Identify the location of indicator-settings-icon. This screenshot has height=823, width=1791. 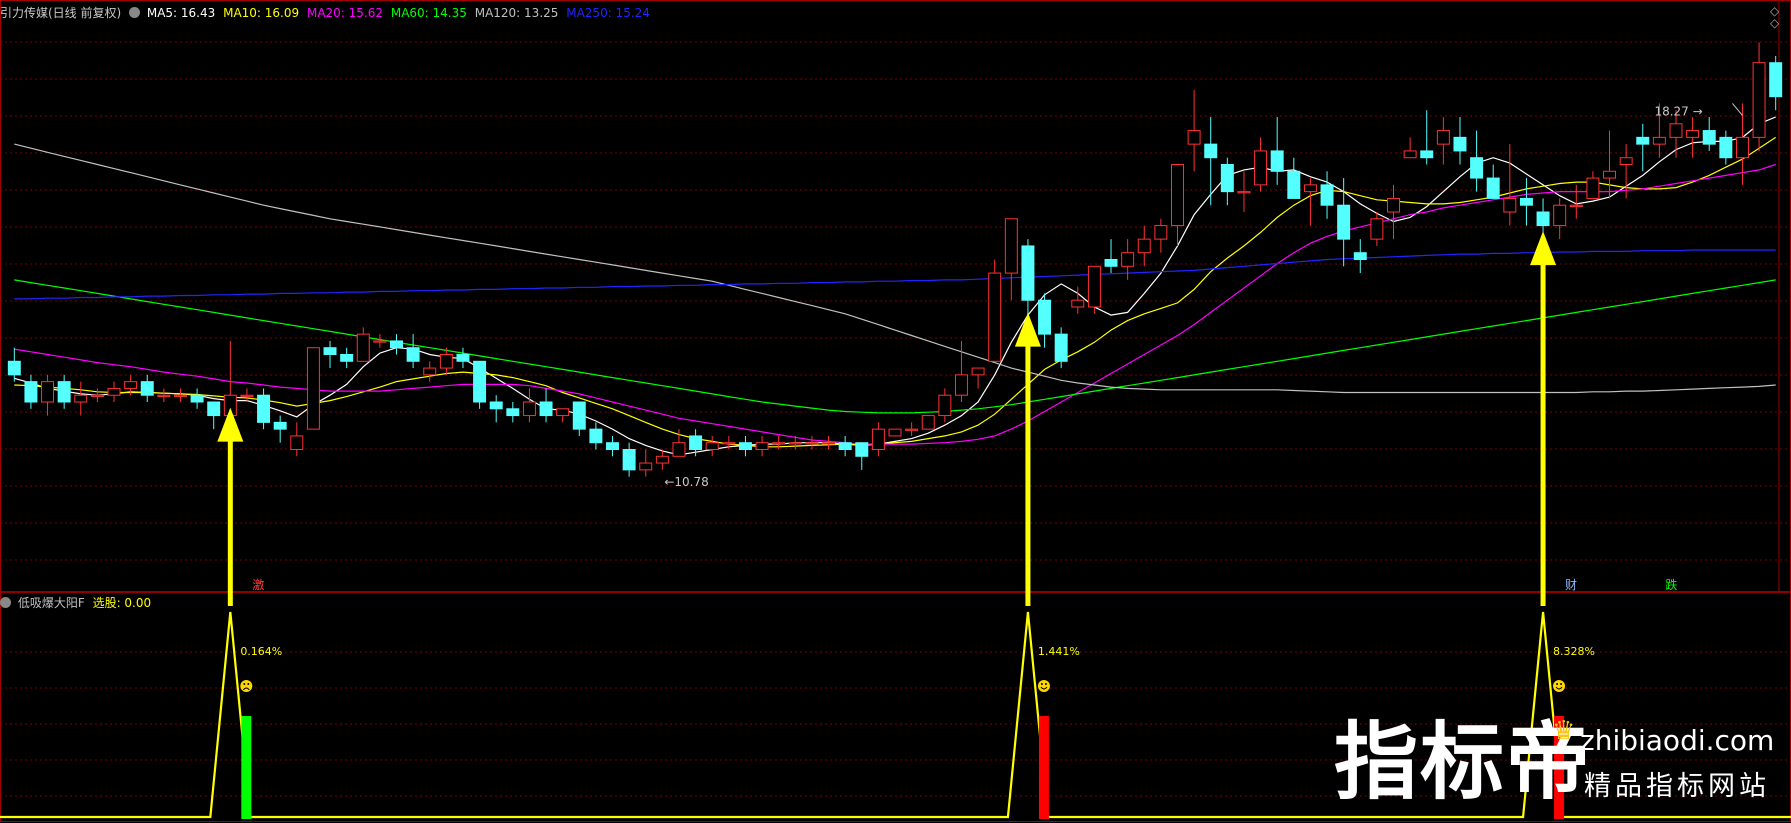
(5, 602).